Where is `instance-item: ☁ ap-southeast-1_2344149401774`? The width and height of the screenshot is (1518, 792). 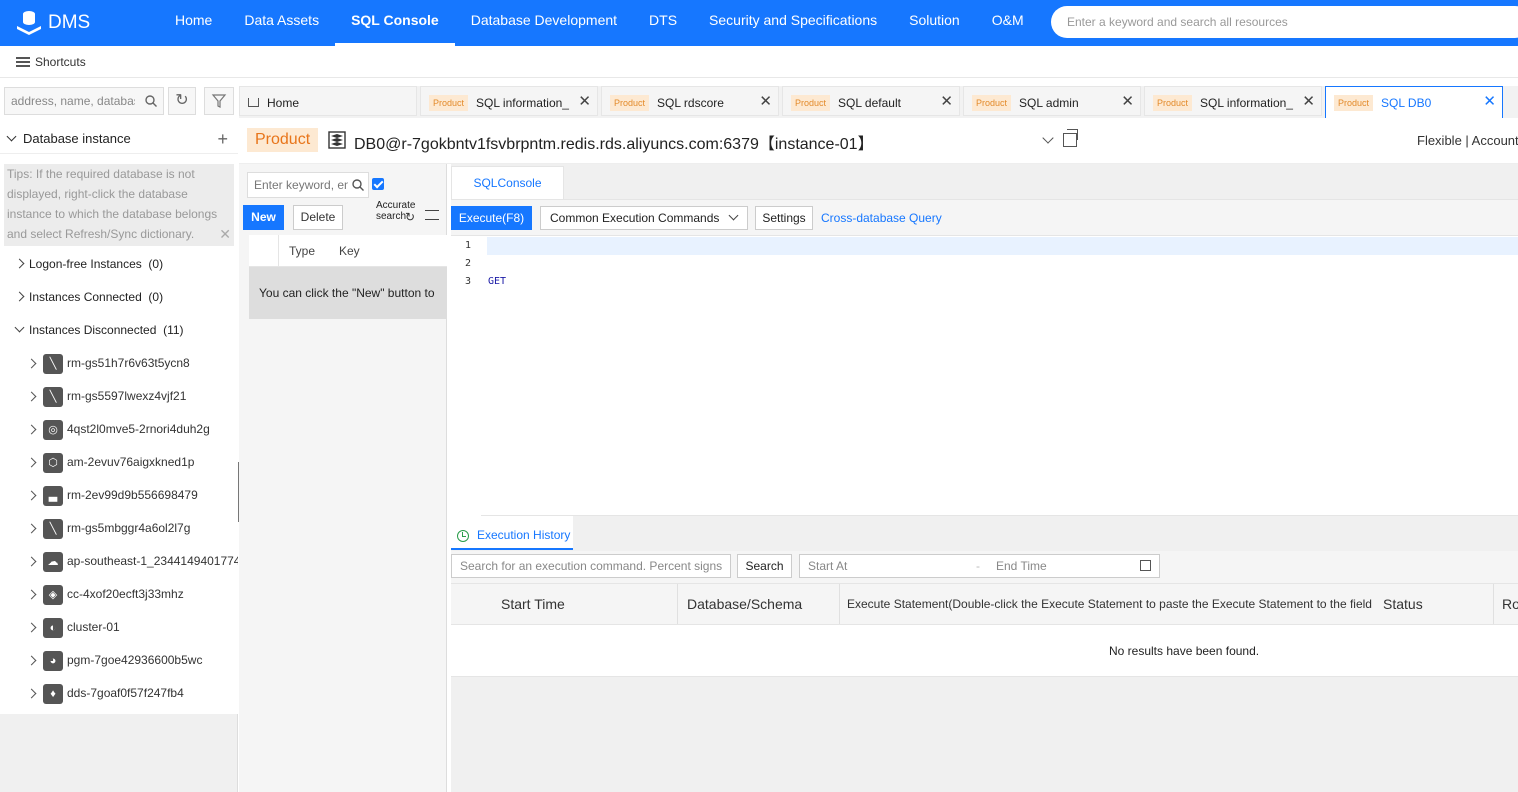
instance-item: ☁ ap-southeast-1_2344149401774 is located at coordinates (119, 561).